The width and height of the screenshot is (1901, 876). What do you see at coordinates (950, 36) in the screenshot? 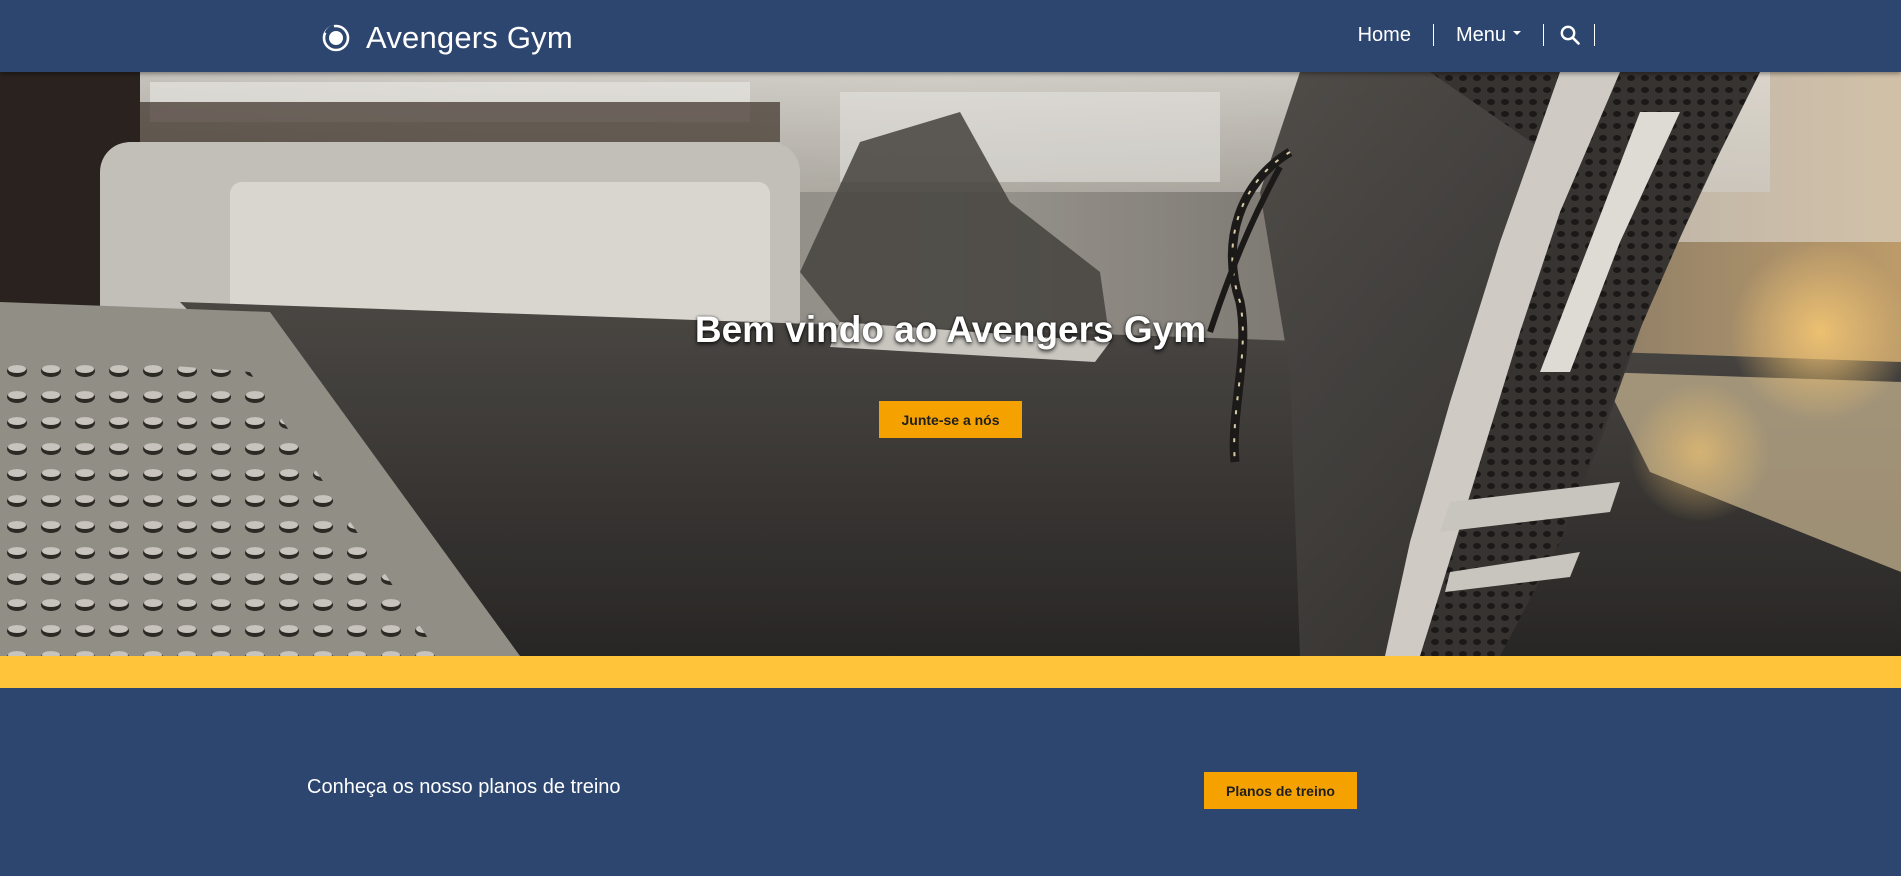
I see `navbar: Avengers Gym Home Menu` at bounding box center [950, 36].